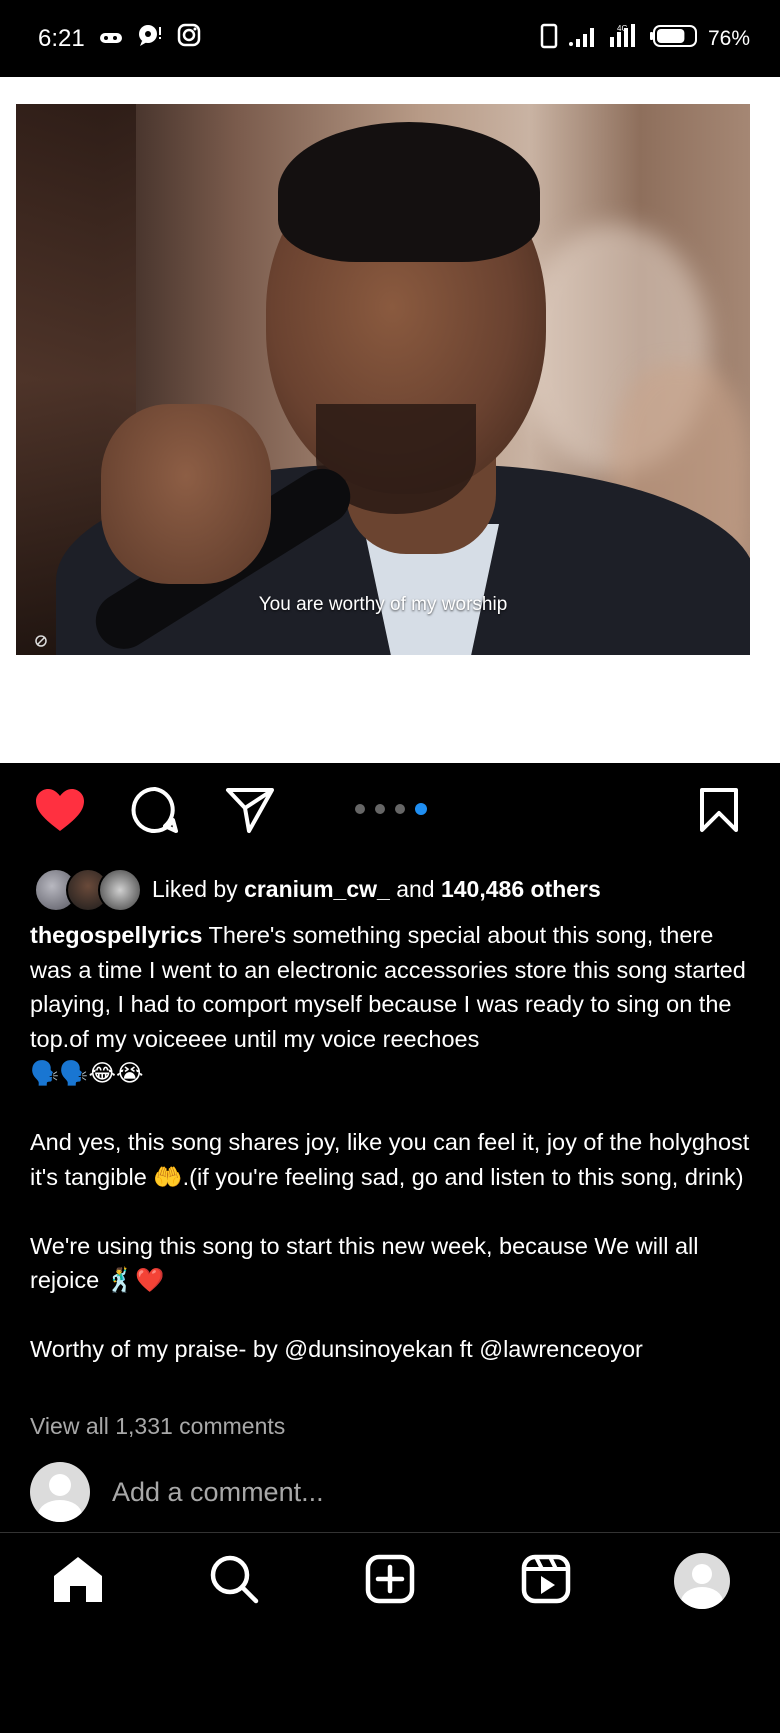 The width and height of the screenshot is (780, 1733). Describe the element at coordinates (195, 888) in the screenshot. I see `likes-prefix: Liked by` at that location.